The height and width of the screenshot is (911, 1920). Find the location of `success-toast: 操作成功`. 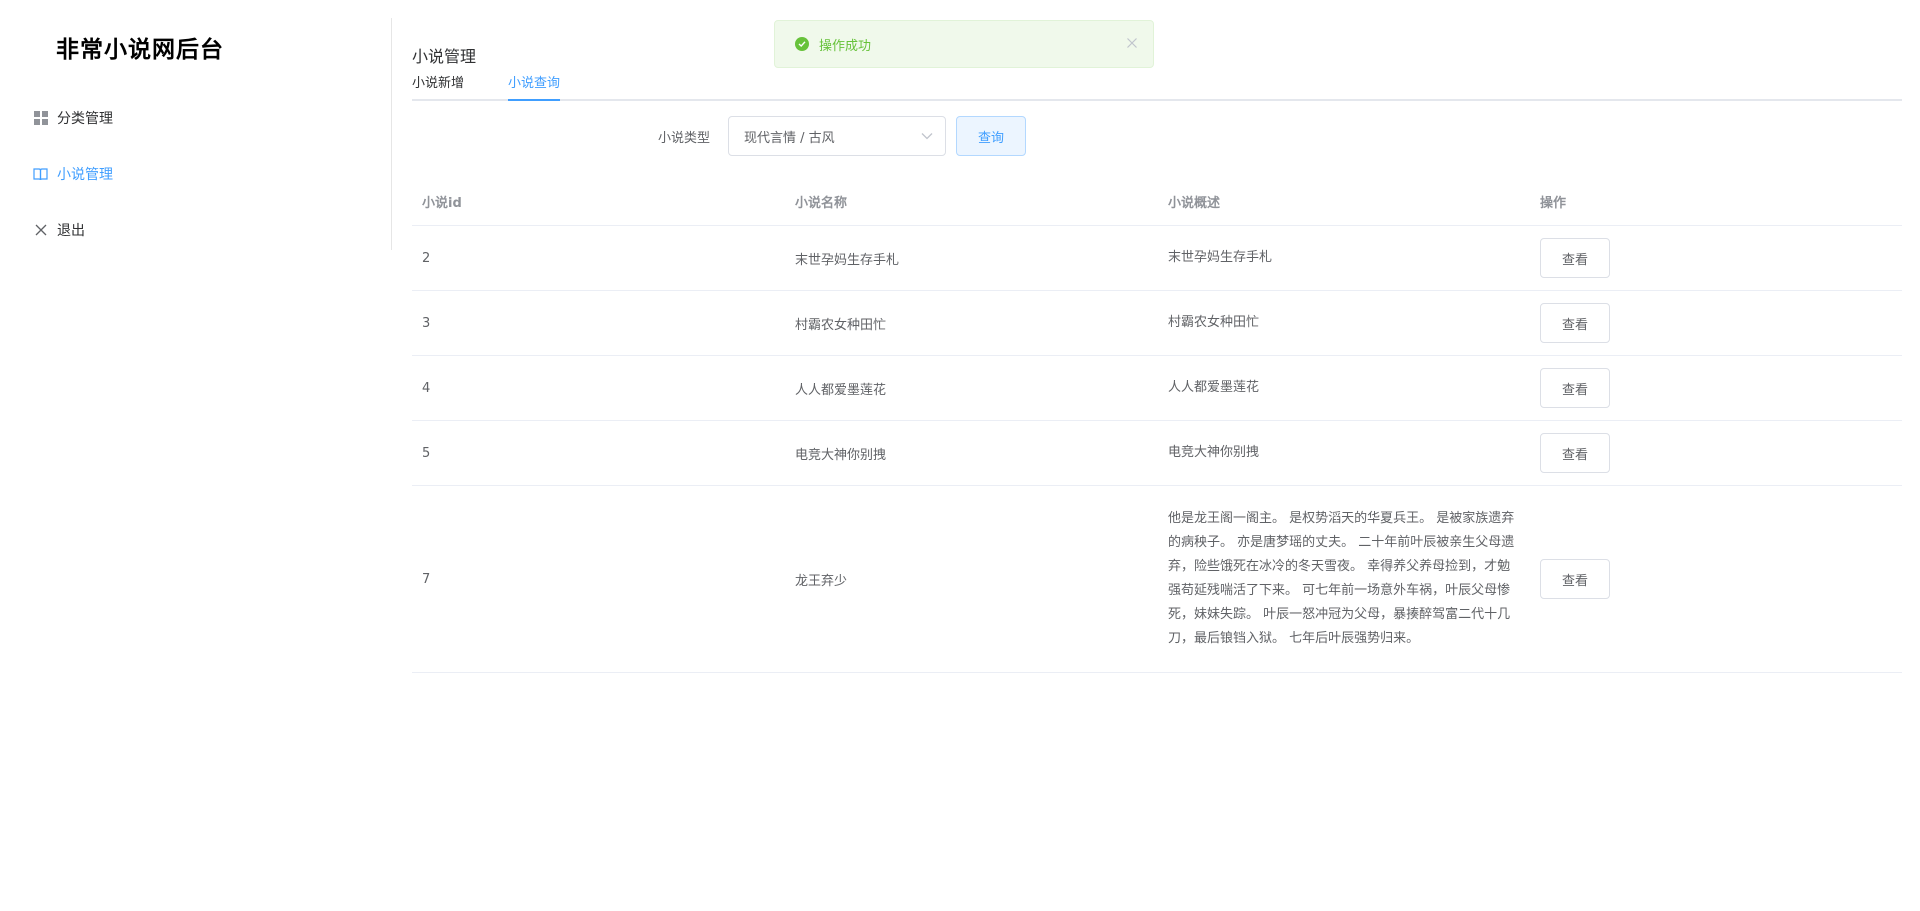

success-toast: 操作成功 is located at coordinates (964, 44).